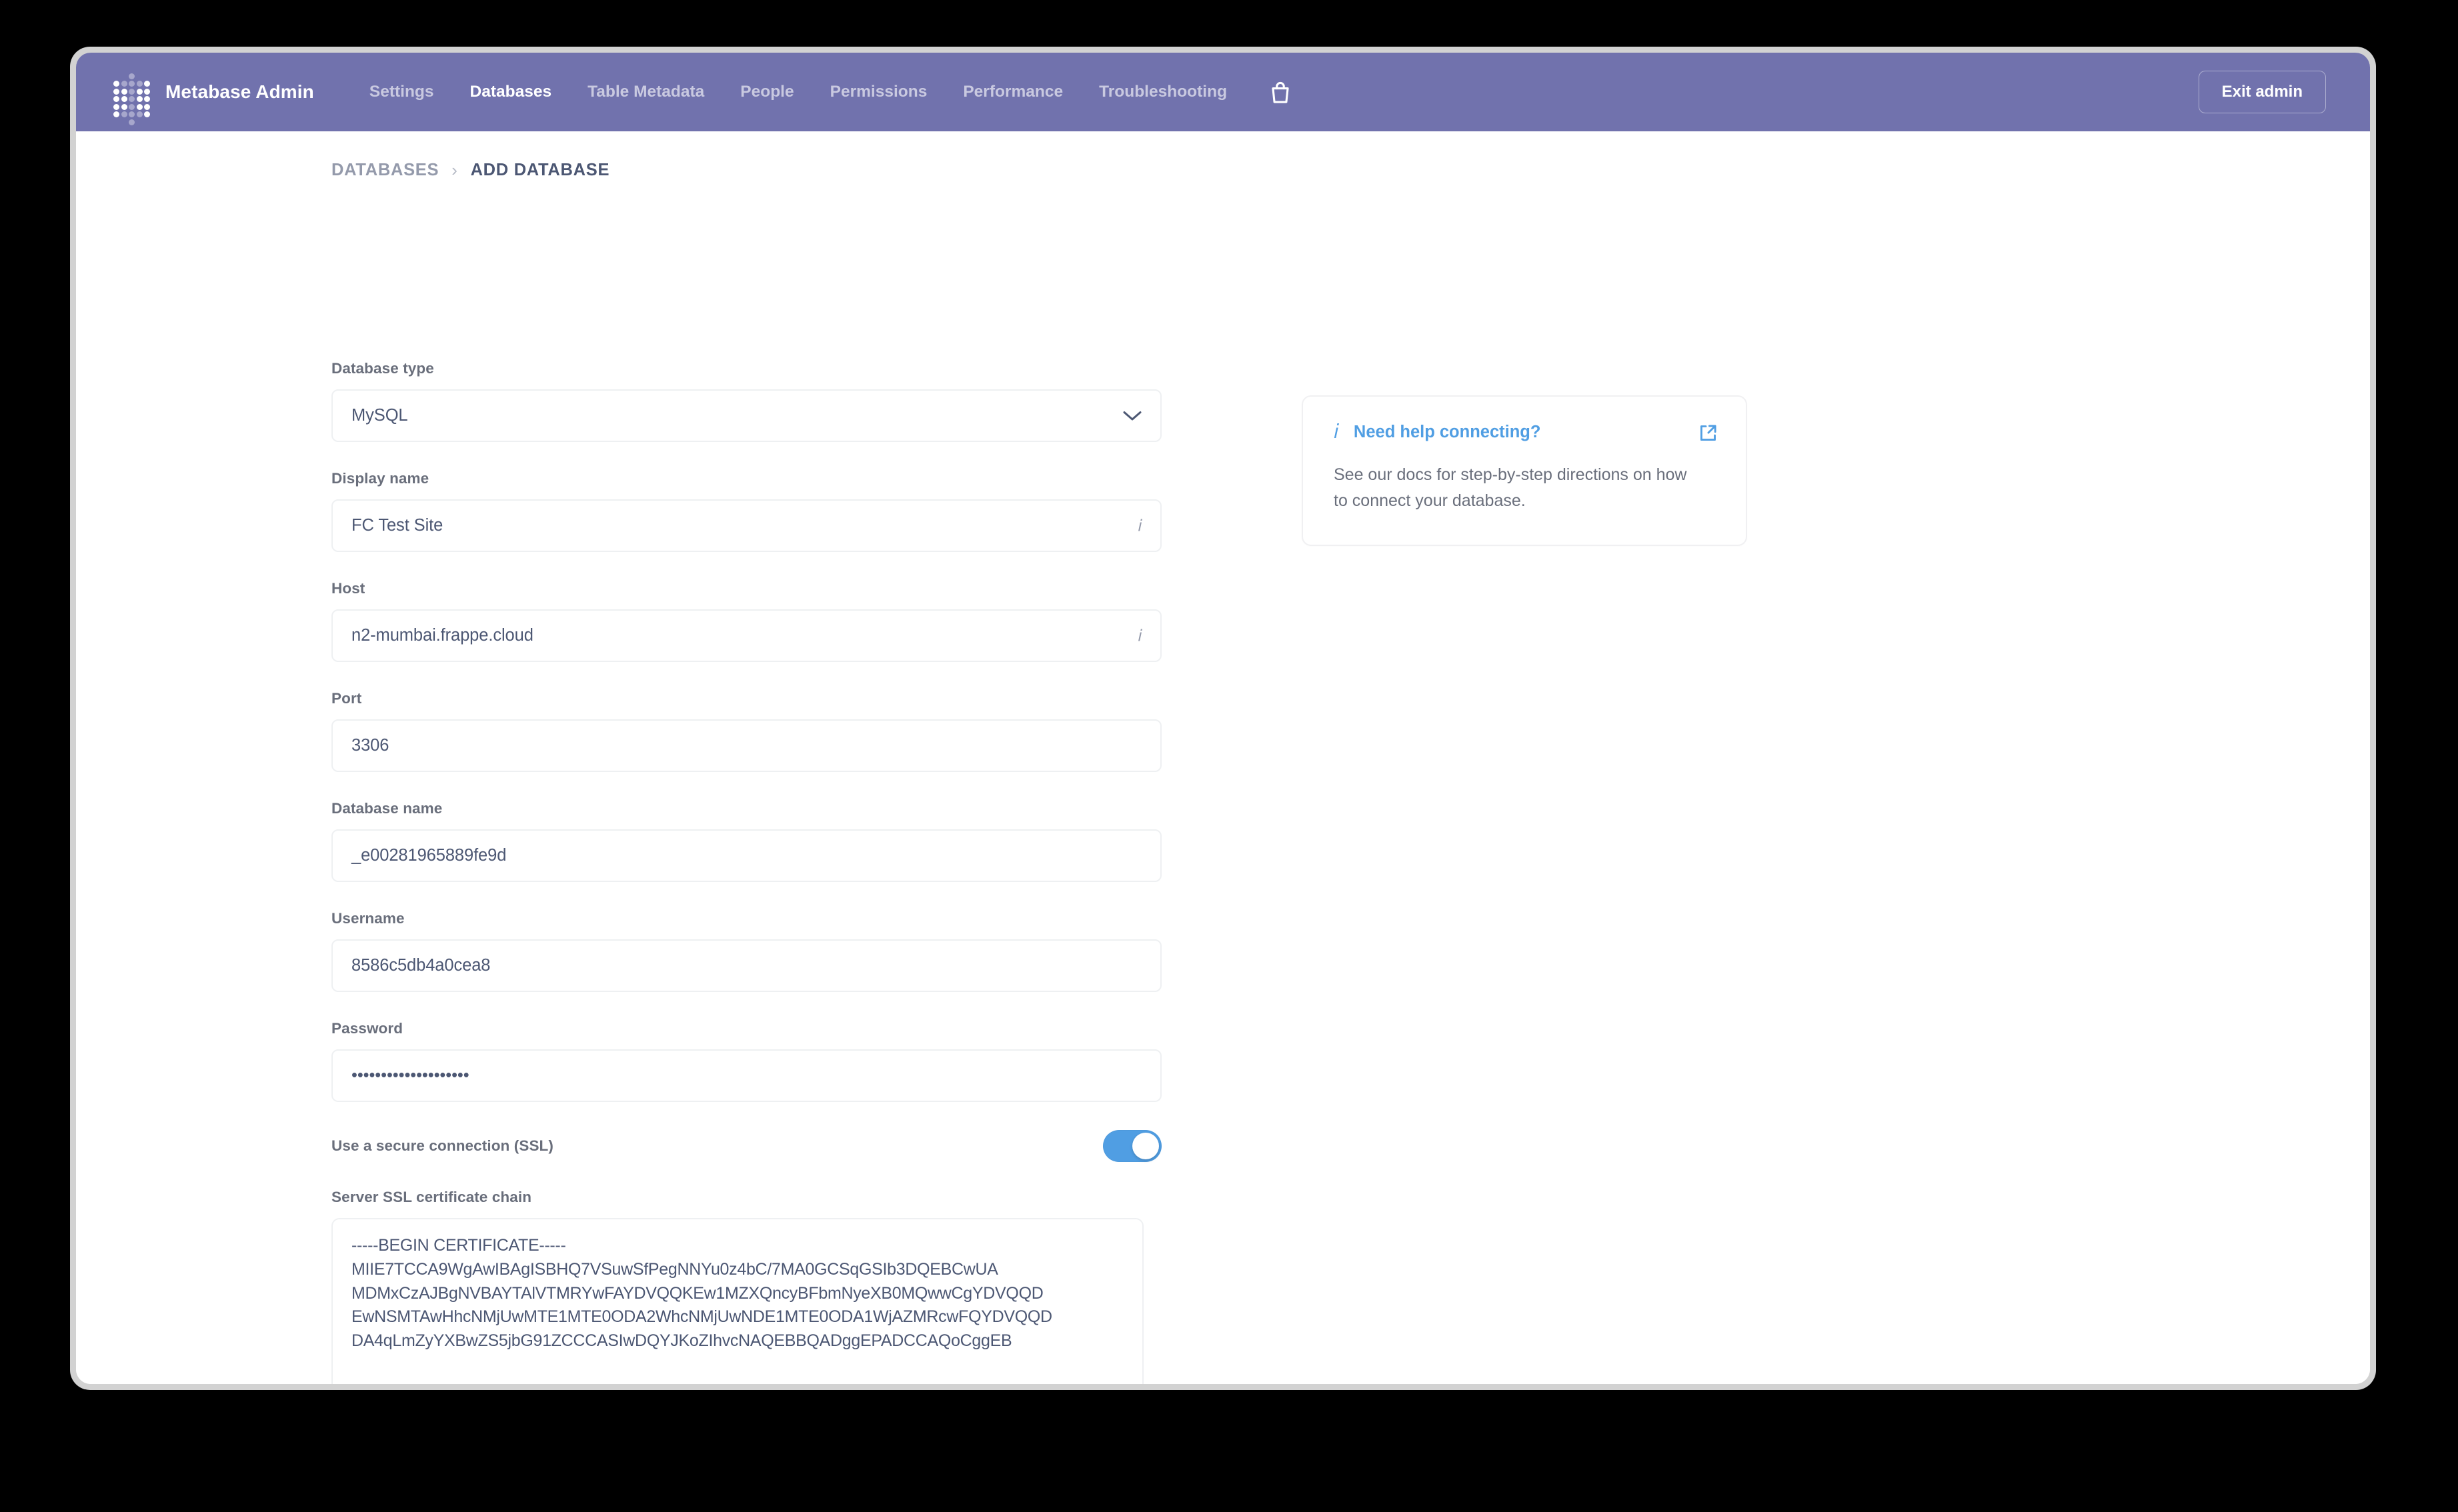 The width and height of the screenshot is (2458, 1512). What do you see at coordinates (367, 1028) in the screenshot?
I see `label-password: Password` at bounding box center [367, 1028].